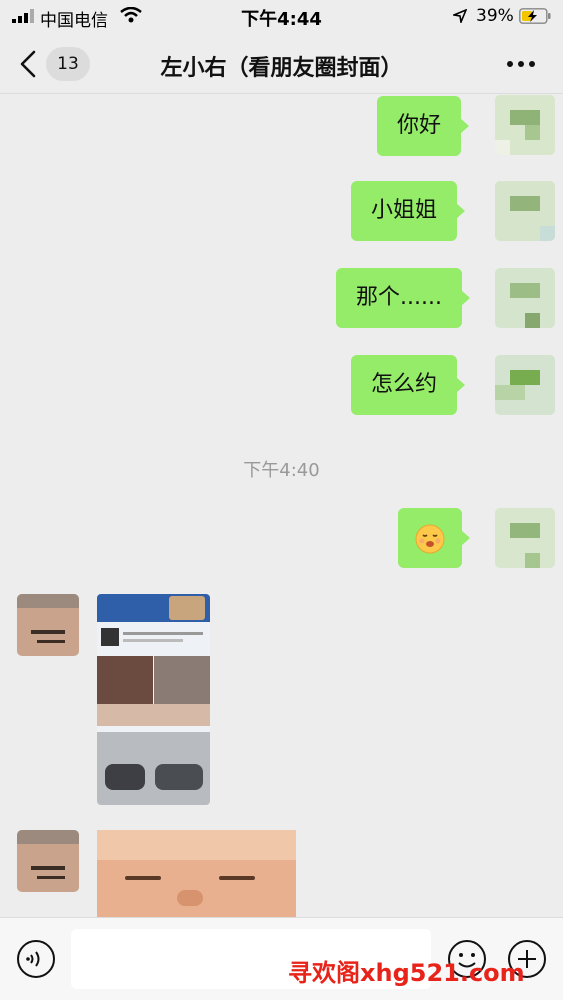 The width and height of the screenshot is (563, 1000). What do you see at coordinates (430, 539) in the screenshot?
I see `shushing-face-emoji-icon` at bounding box center [430, 539].